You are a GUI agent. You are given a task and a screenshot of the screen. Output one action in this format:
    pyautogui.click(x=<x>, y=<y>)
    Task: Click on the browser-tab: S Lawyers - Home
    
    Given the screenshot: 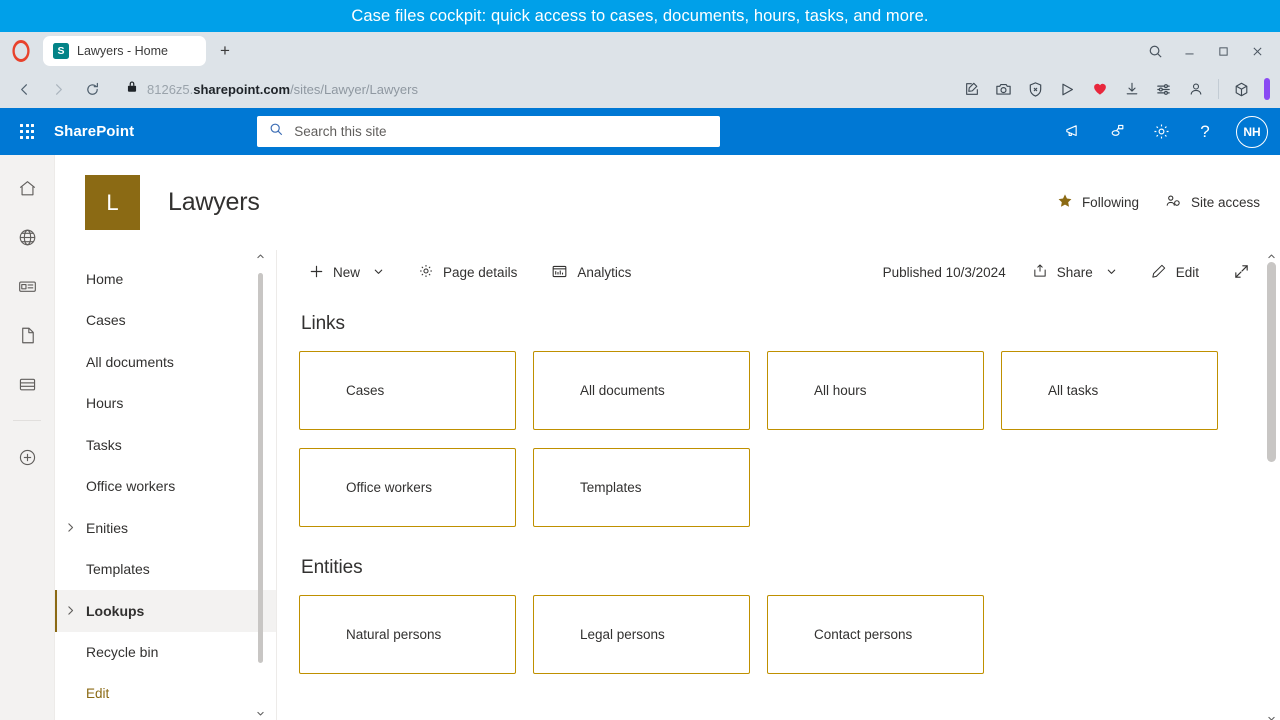 What is the action you would take?
    pyautogui.click(x=124, y=51)
    